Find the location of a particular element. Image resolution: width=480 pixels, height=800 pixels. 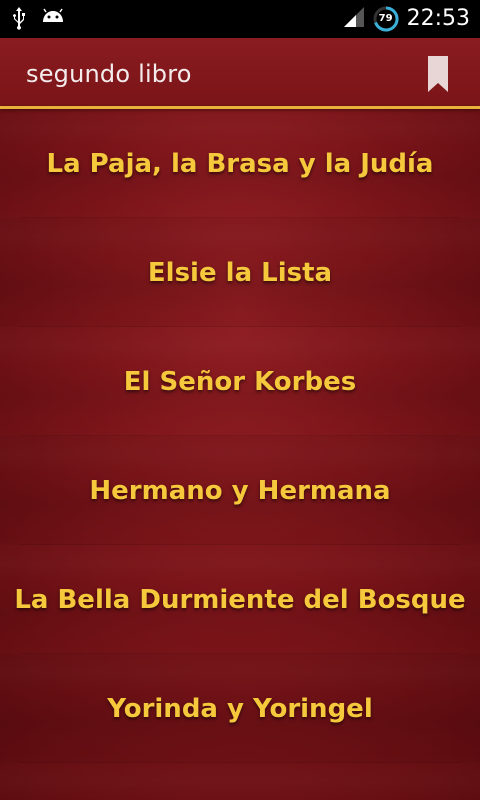

list-item: La Bella Durmiente del Bosque is located at coordinates (240, 599).